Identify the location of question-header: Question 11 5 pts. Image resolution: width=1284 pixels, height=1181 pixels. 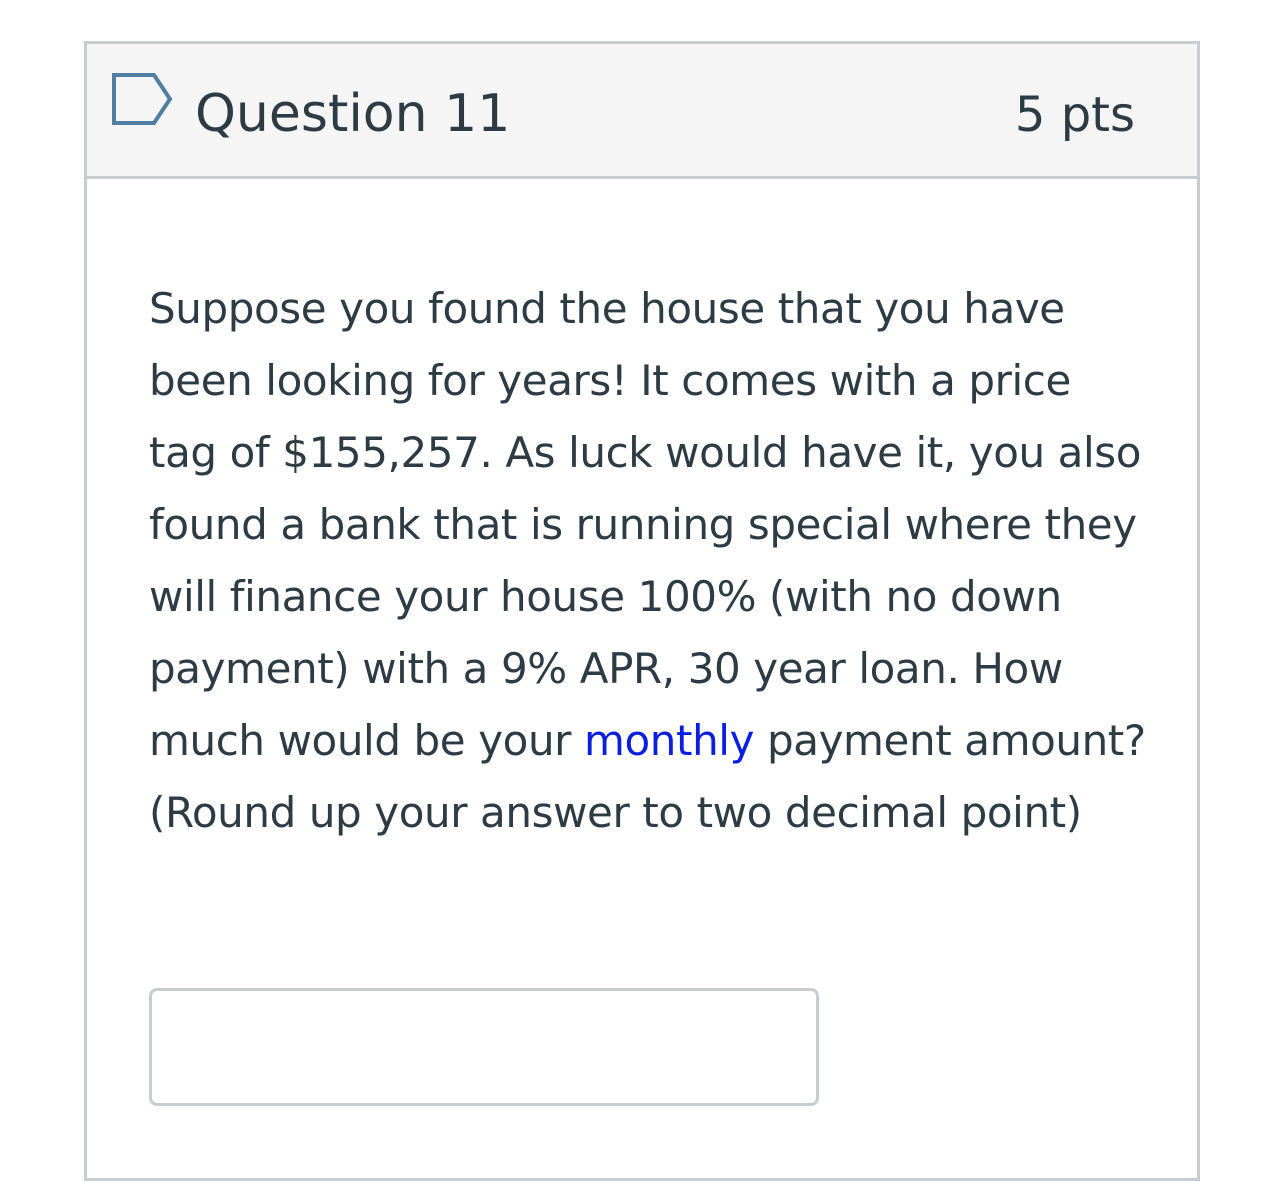
(642, 111).